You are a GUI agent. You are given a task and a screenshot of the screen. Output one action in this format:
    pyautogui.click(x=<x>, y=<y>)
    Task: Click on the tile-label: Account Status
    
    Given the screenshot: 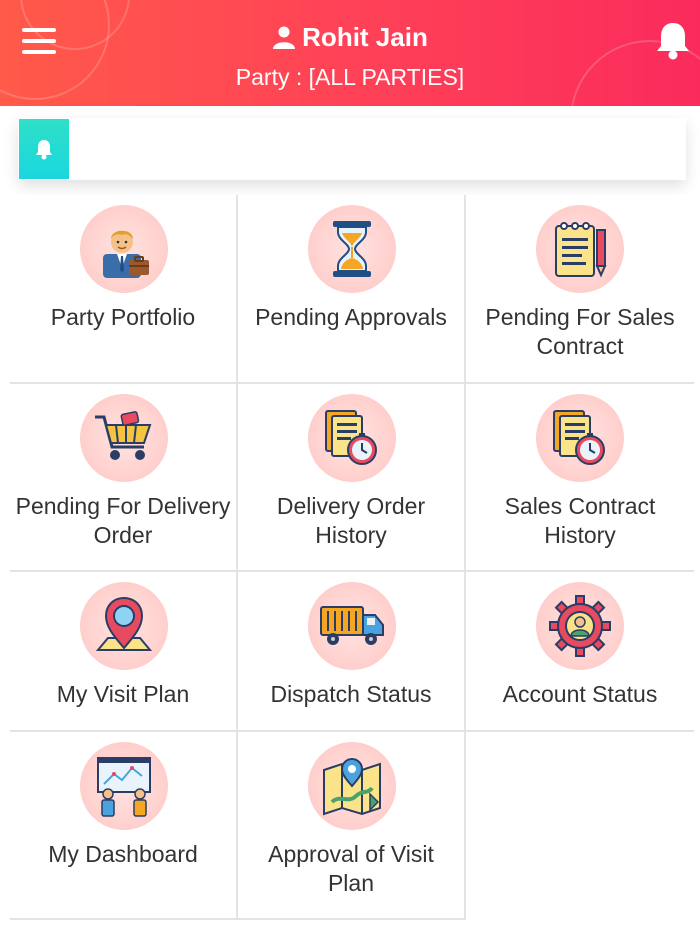 What is the action you would take?
    pyautogui.click(x=580, y=694)
    